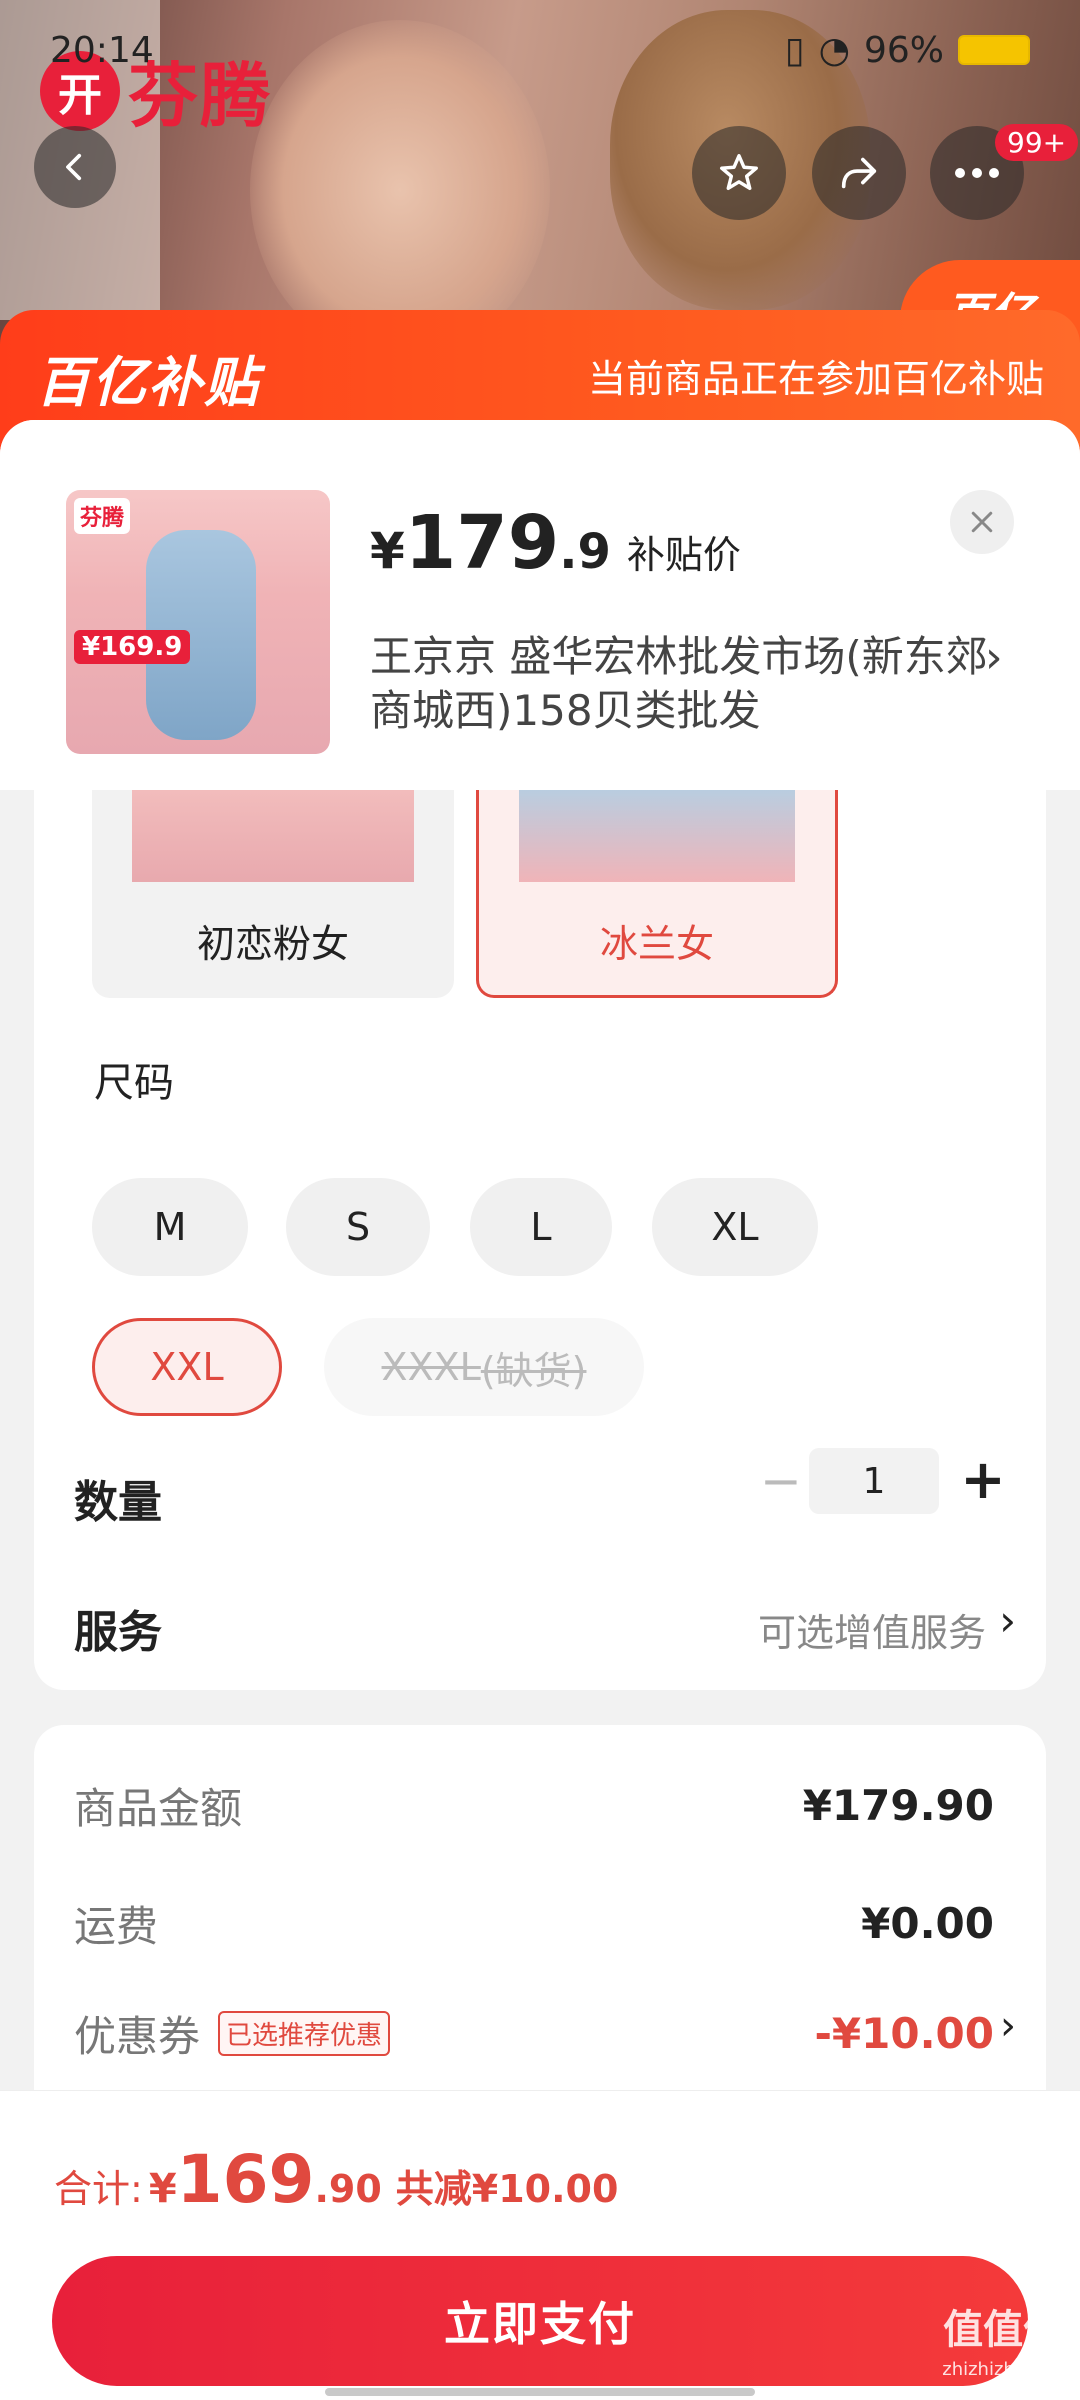 The height and width of the screenshot is (2400, 1080). I want to click on price-label: 补贴价, so click(683, 555).